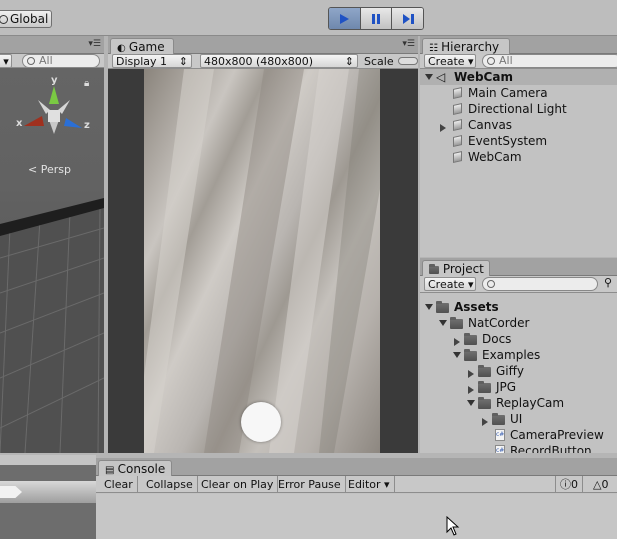 The image size is (617, 539). I want to click on scene-tabbar: ▾☰, so click(52, 45).